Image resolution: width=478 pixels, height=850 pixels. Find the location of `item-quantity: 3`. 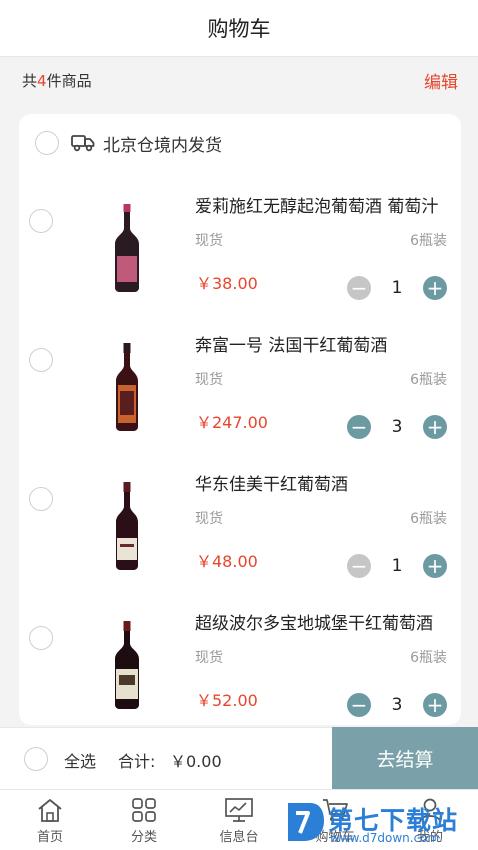

item-quantity: 3 is located at coordinates (397, 705).